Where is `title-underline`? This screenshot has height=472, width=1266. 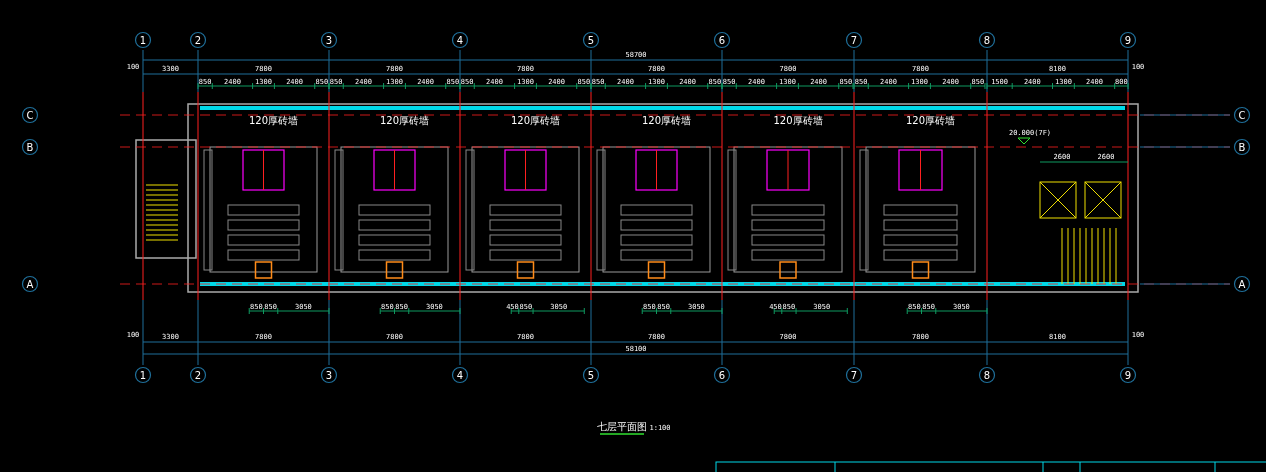 title-underline is located at coordinates (622, 434).